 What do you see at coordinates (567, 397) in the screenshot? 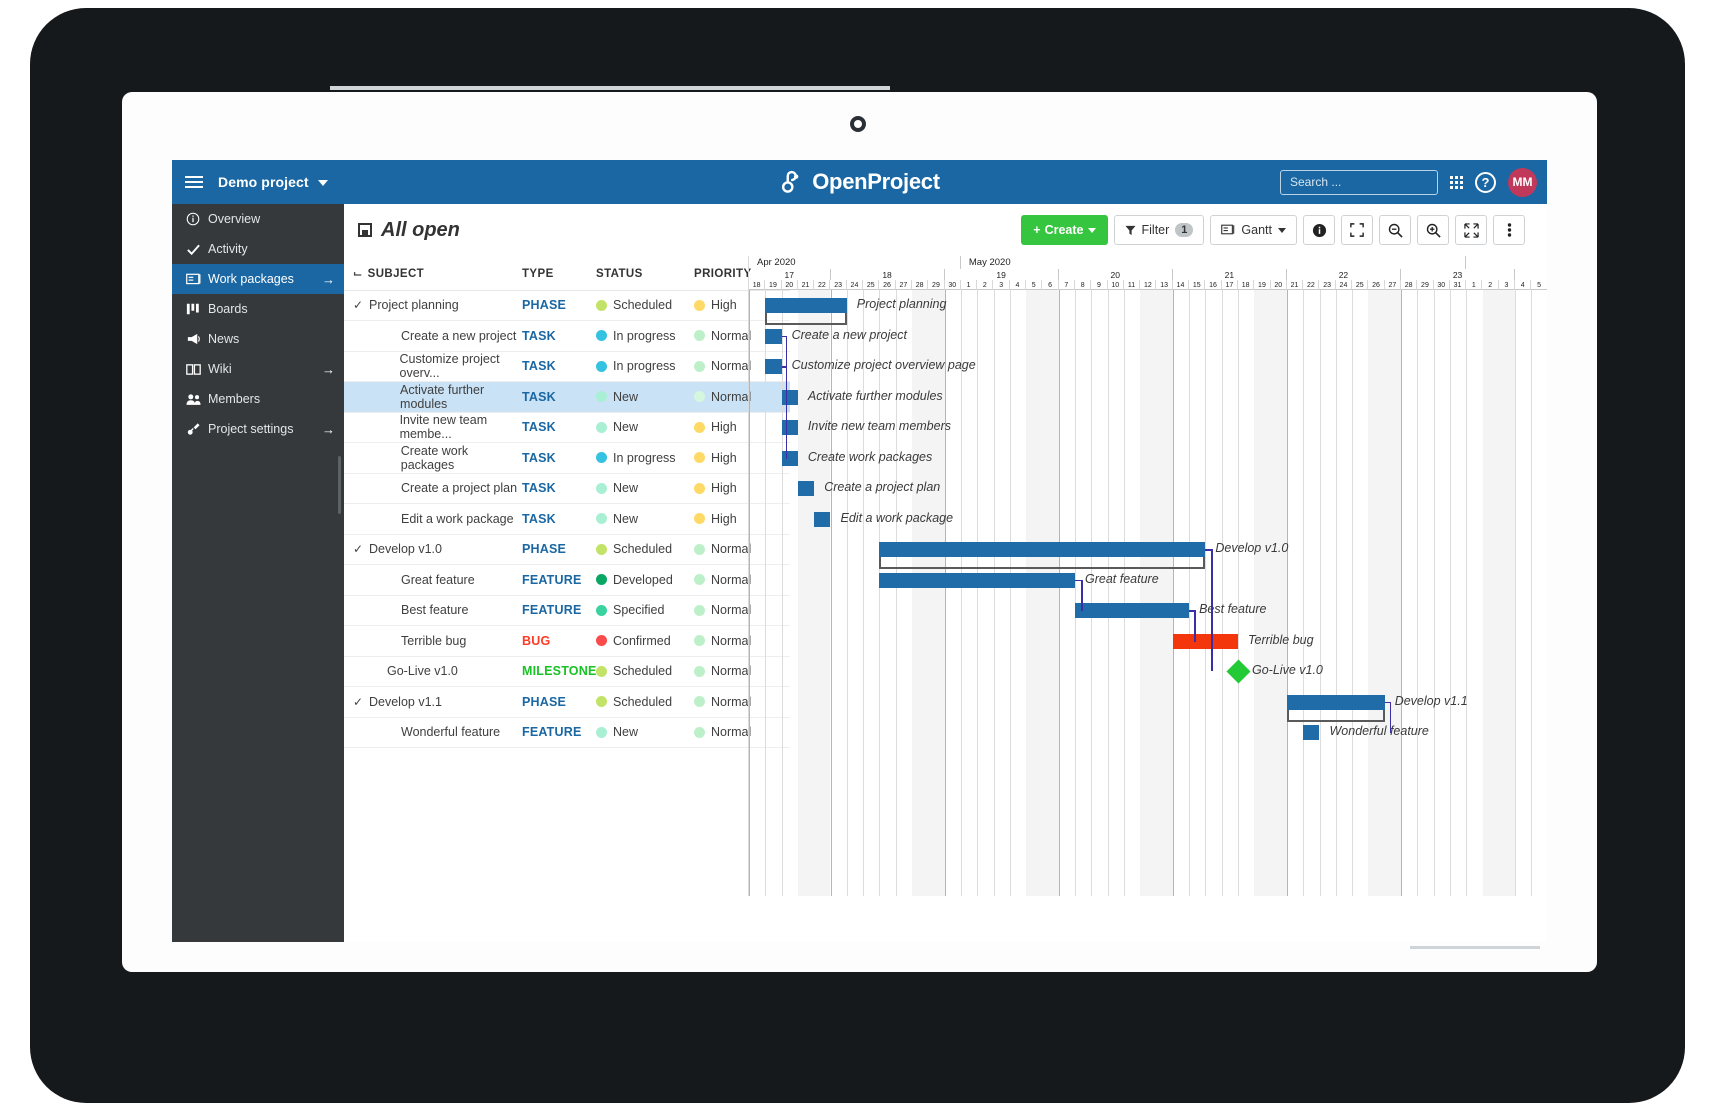
I see `table-row: Activate further modules TASK New Normal` at bounding box center [567, 397].